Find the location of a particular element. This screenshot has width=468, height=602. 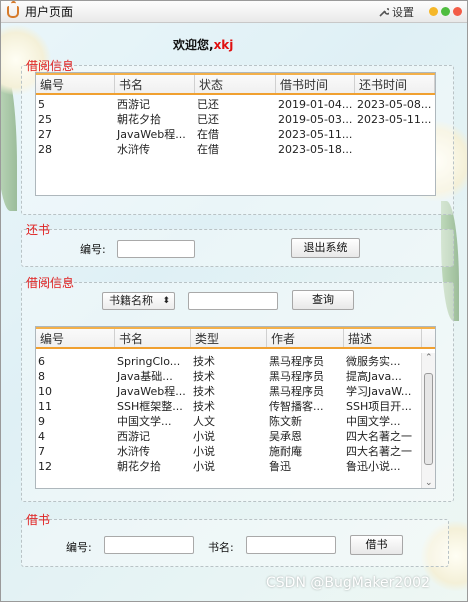

book-list-column-header: 作者 is located at coordinates (305, 338).